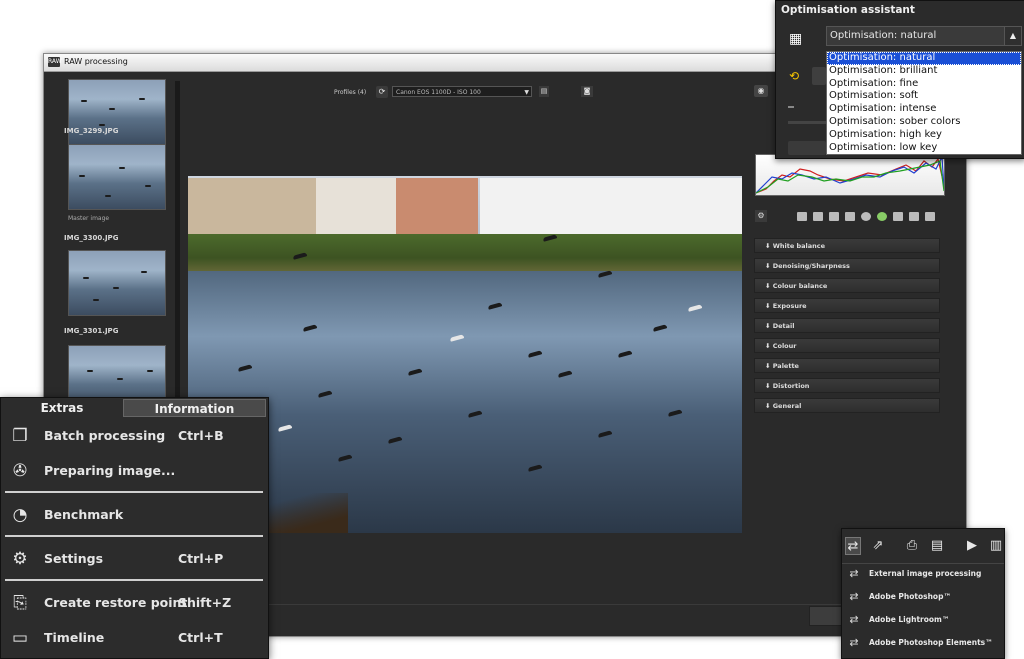 The height and width of the screenshot is (659, 1024). What do you see at coordinates (923, 597) in the screenshot?
I see `export-item-photoshop: ⇄ Adobe Photoshop™` at bounding box center [923, 597].